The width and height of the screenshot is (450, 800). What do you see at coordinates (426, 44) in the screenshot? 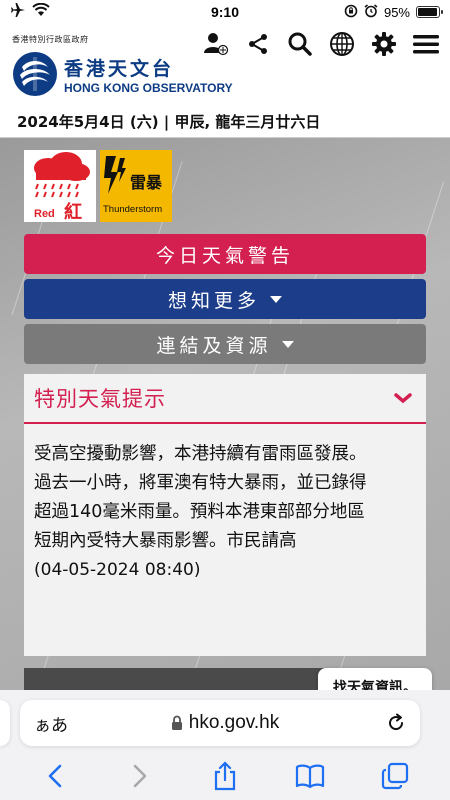
I see `menu-icon` at bounding box center [426, 44].